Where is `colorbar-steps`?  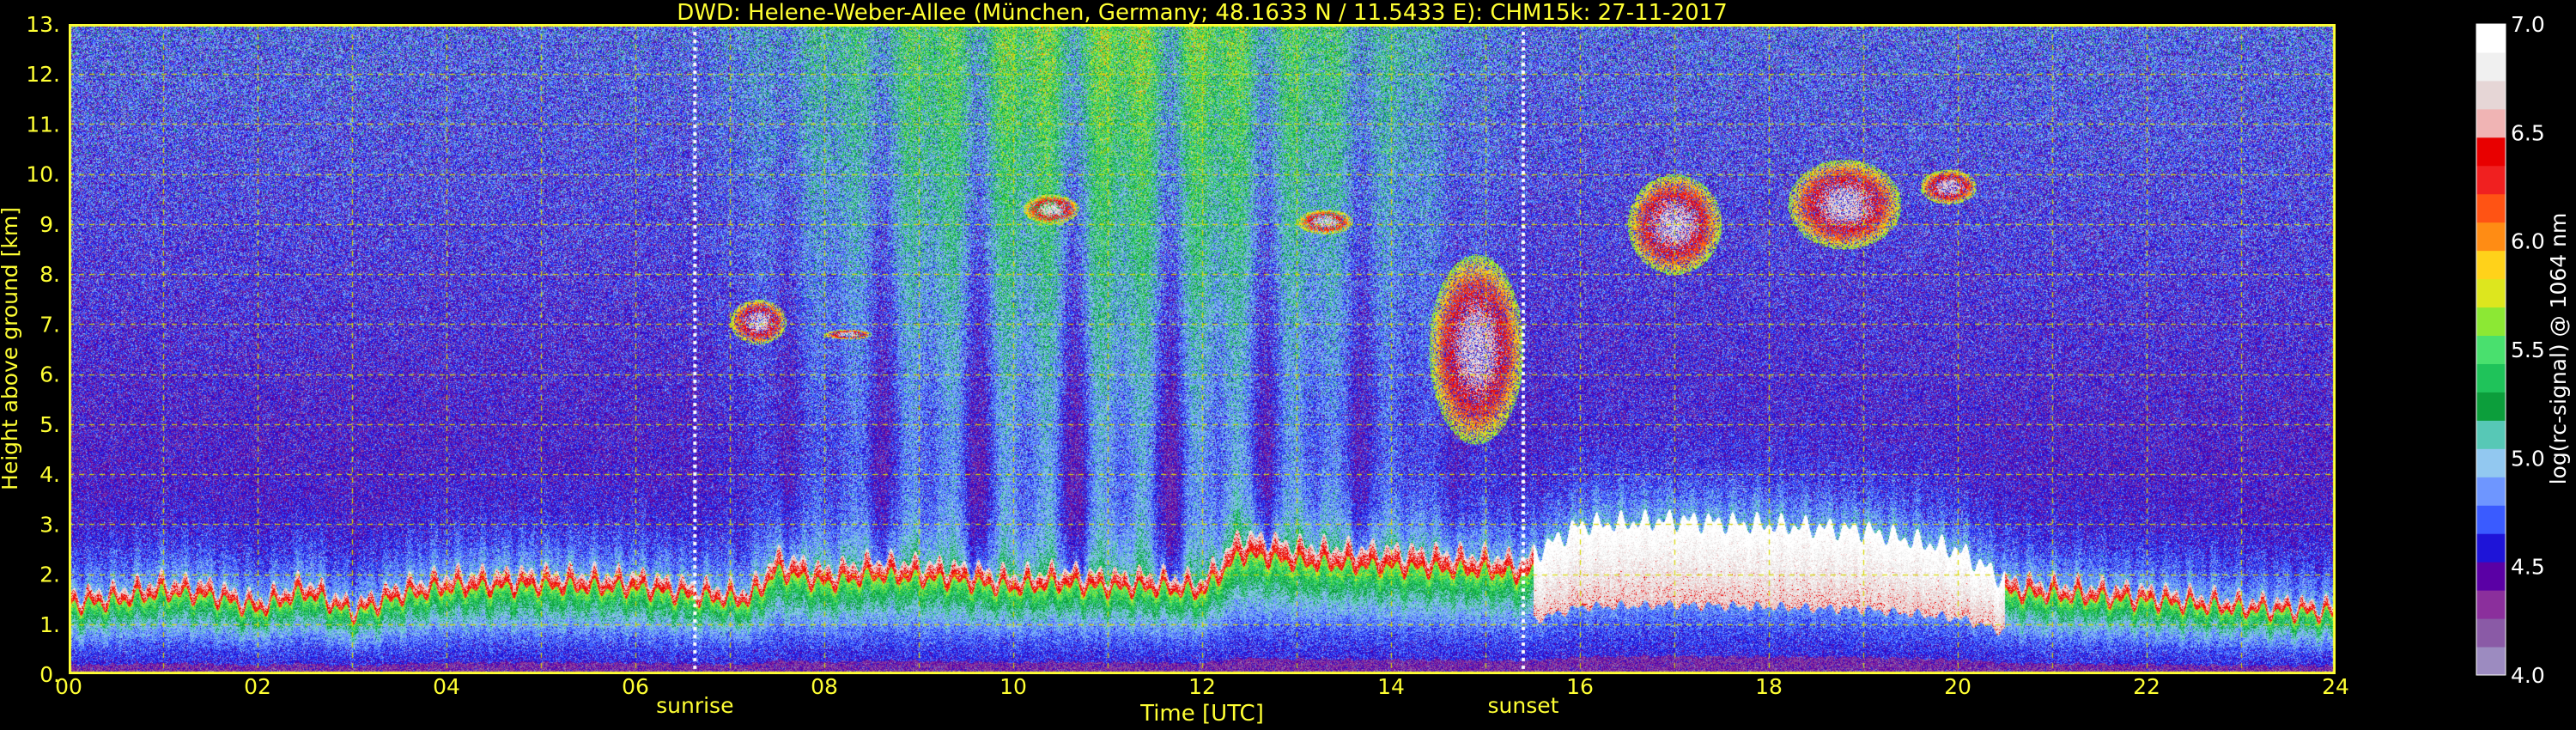
colorbar-steps is located at coordinates (2491, 350).